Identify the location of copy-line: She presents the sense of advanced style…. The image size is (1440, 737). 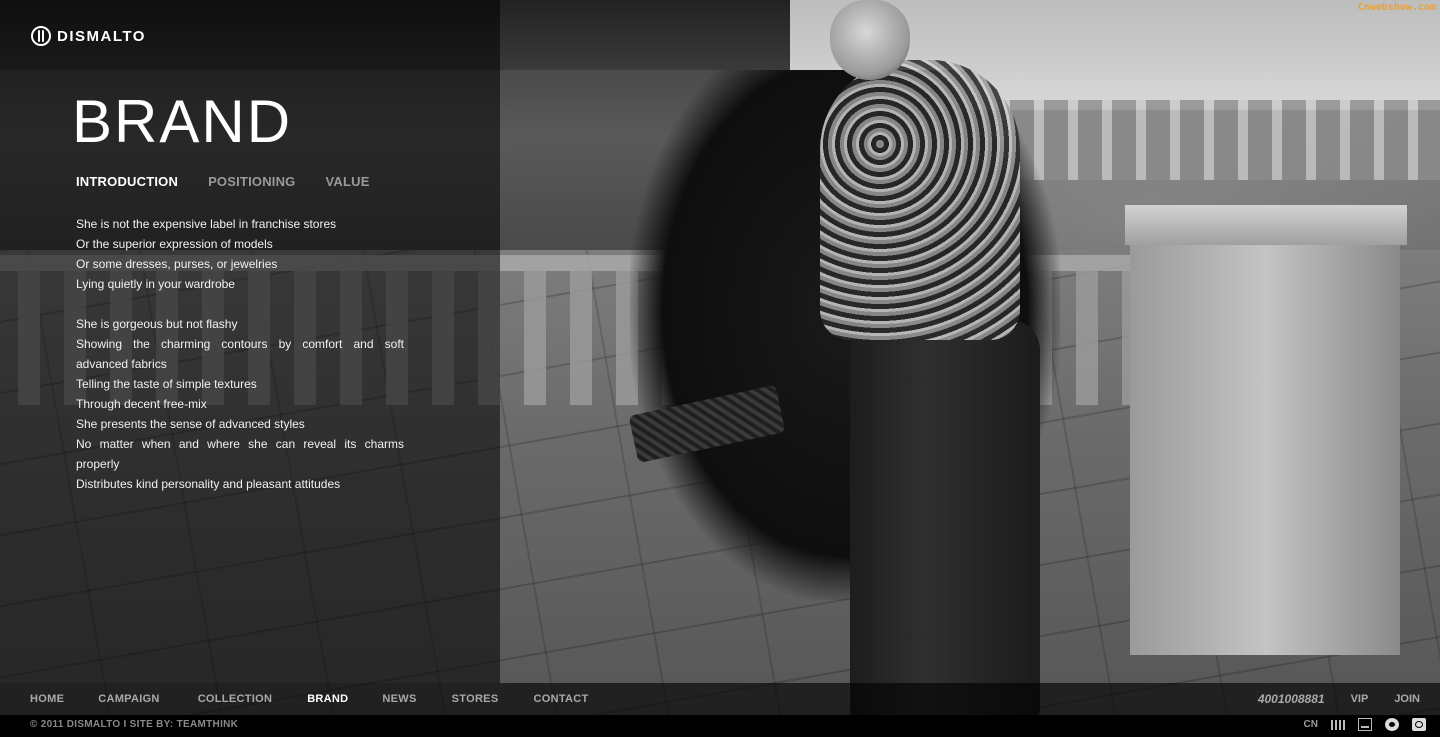
(190, 424).